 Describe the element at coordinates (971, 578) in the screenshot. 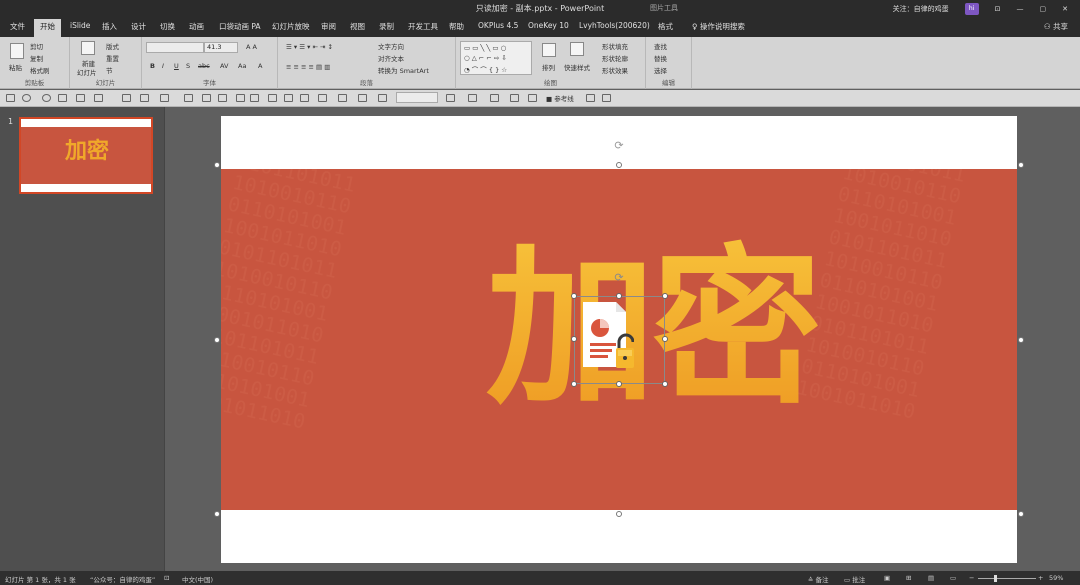

I see `zoom-out-icon: −` at that location.